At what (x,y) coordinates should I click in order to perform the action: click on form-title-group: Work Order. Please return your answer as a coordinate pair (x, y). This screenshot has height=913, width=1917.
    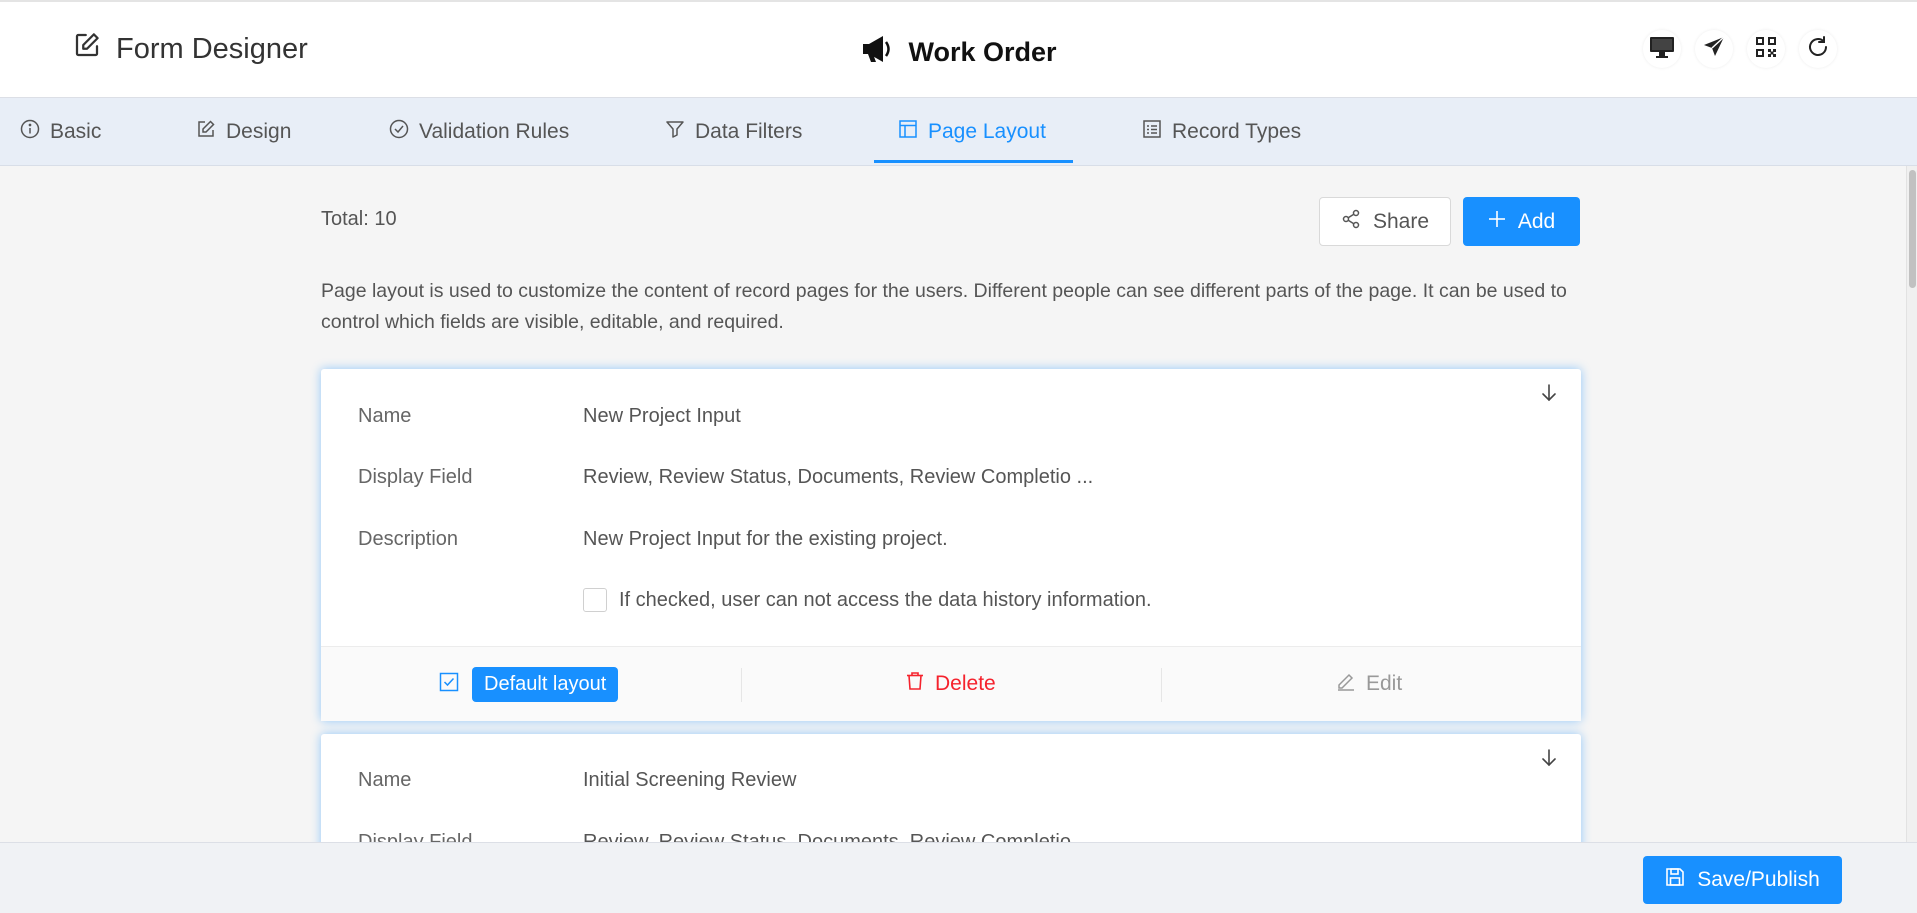
    Looking at the image, I should click on (958, 52).